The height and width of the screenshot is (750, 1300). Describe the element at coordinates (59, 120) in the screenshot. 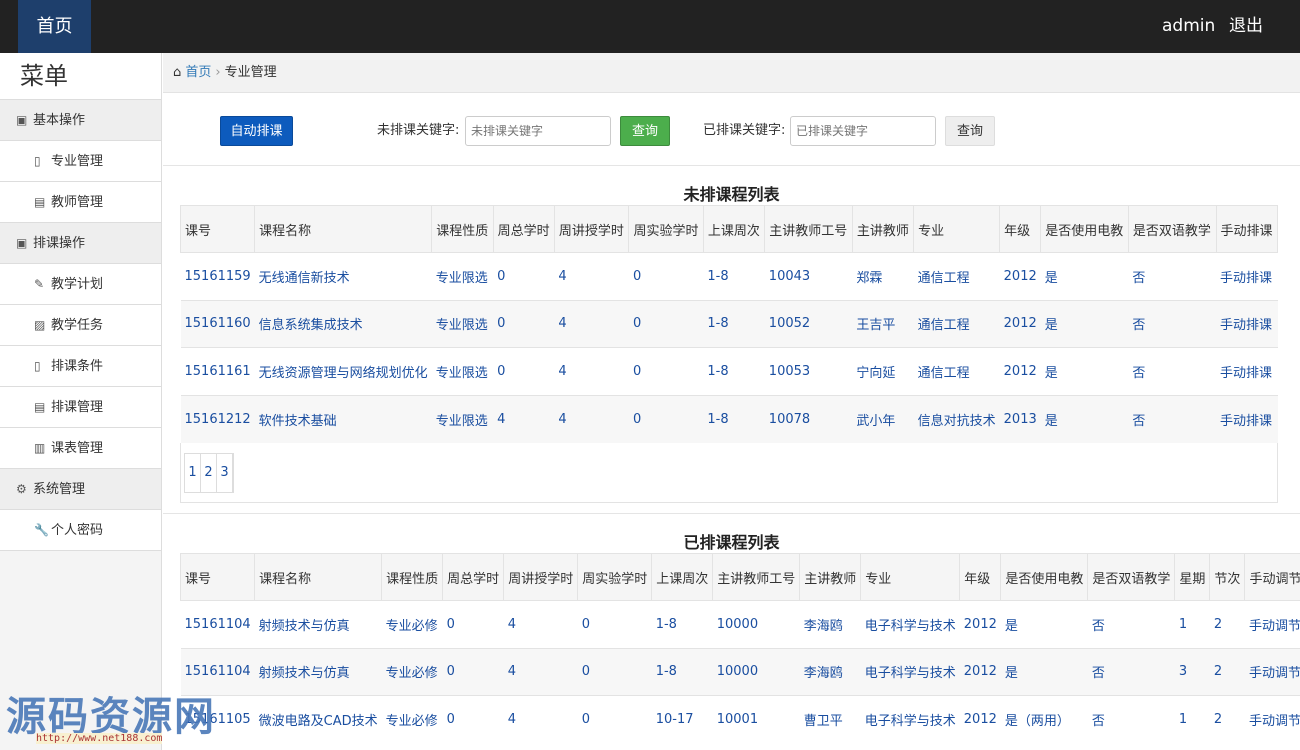

I see `group-label: 基本操作` at that location.